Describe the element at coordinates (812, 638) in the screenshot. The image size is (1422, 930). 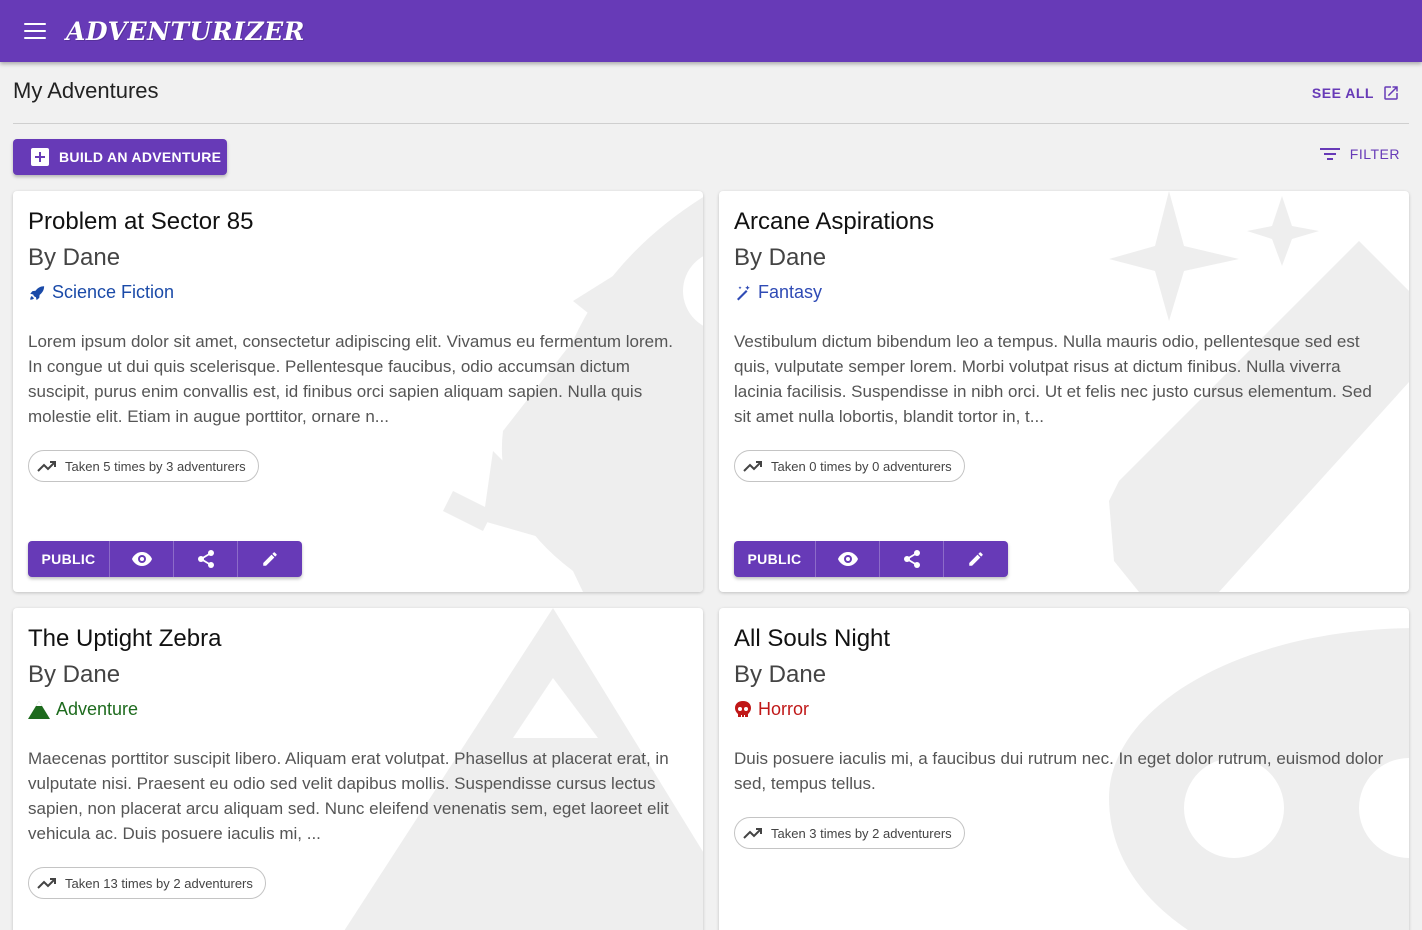
I see `card-title: All Souls Night` at that location.